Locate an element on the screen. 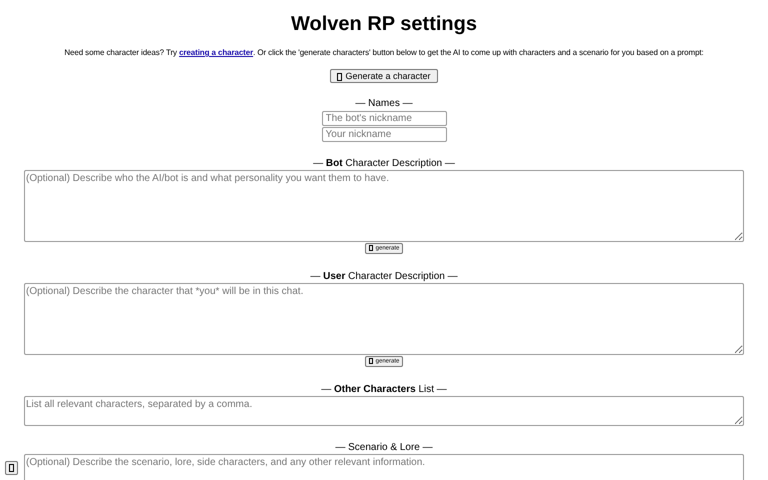  section-label: — Scenario & Lore — is located at coordinates (384, 448).